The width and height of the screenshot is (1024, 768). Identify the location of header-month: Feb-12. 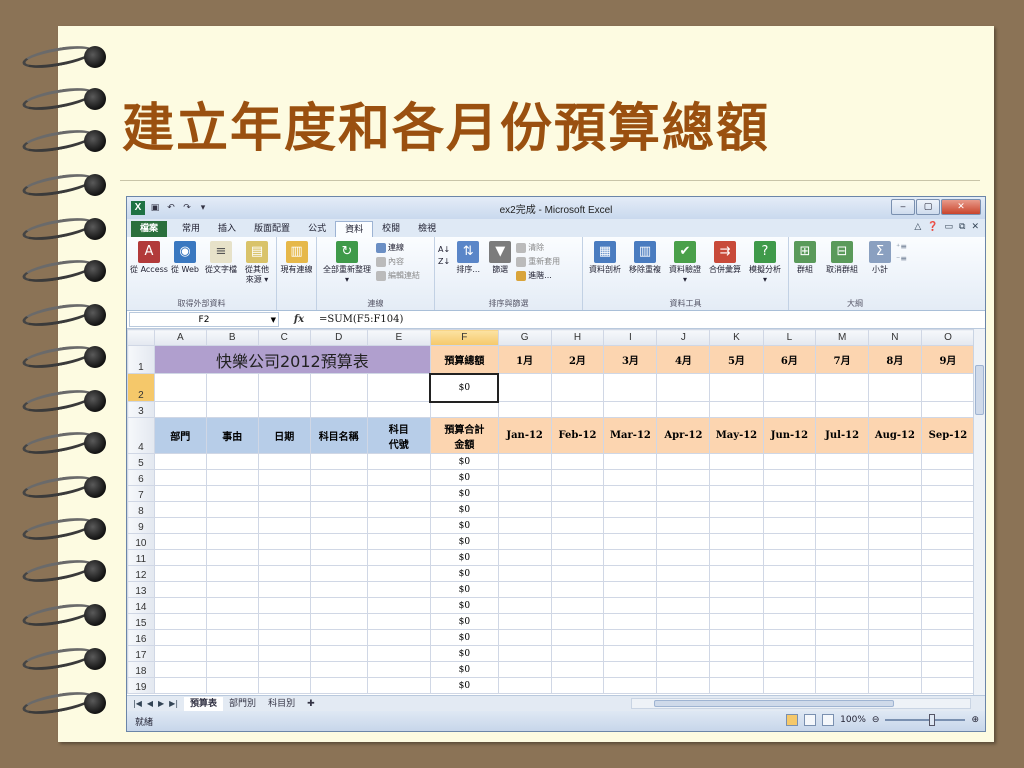
(577, 435).